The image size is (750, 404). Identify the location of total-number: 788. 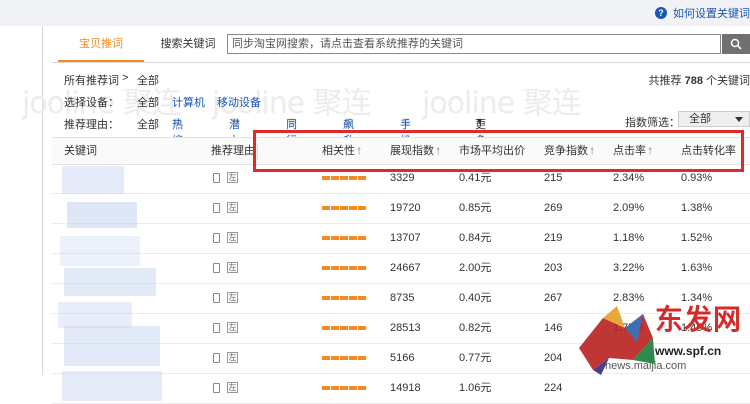
(693, 81).